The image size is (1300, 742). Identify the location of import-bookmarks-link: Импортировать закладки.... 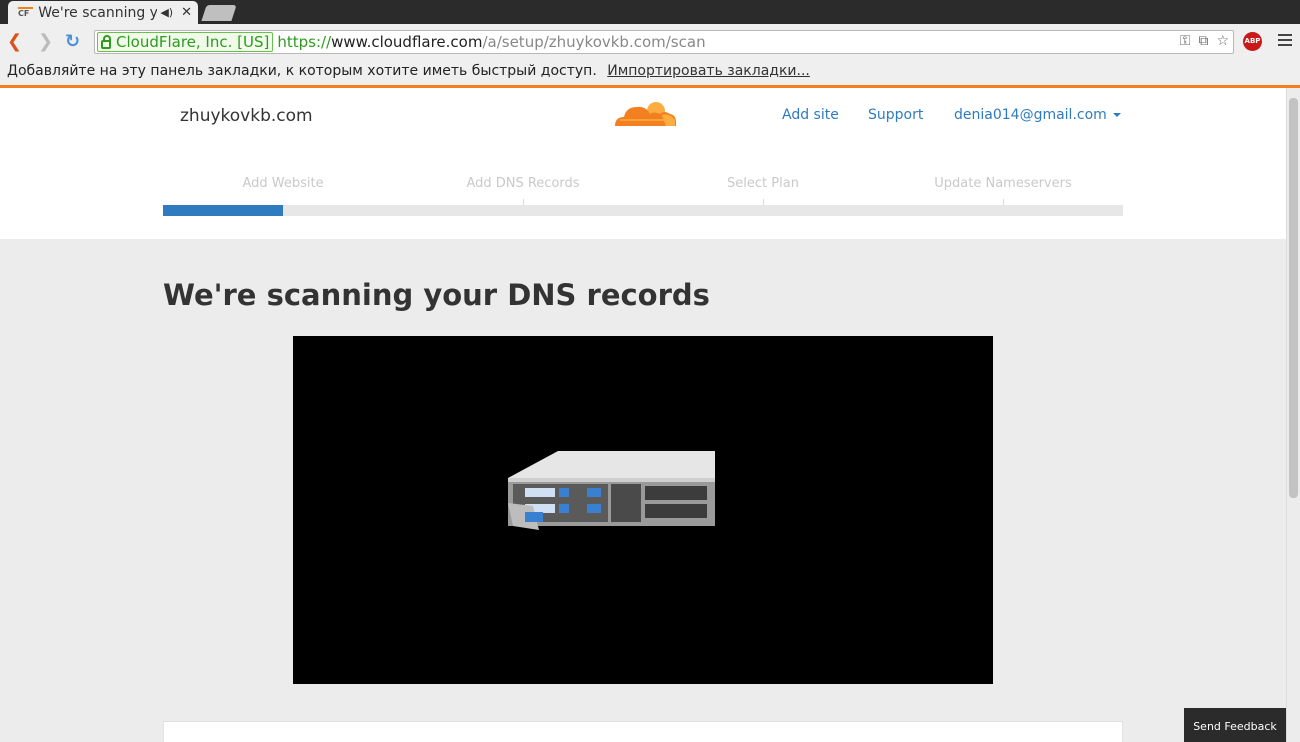
(708, 71).